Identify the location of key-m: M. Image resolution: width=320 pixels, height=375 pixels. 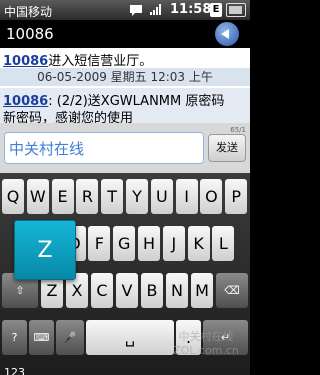
(202, 290).